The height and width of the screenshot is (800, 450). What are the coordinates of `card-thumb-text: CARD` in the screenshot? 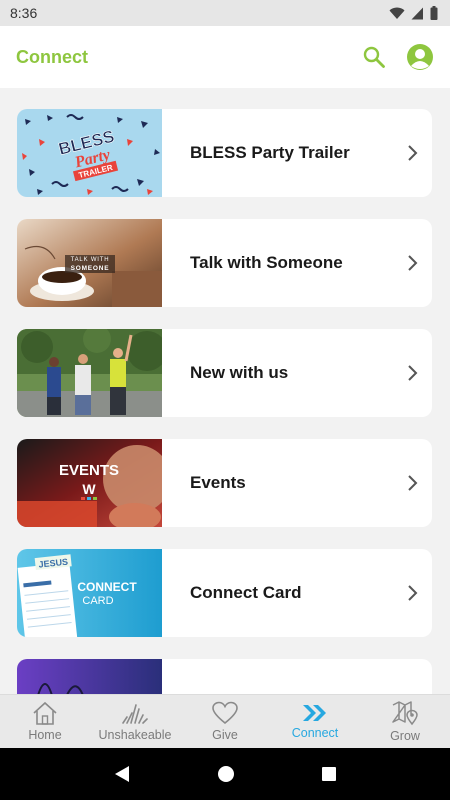 It's located at (97, 601).